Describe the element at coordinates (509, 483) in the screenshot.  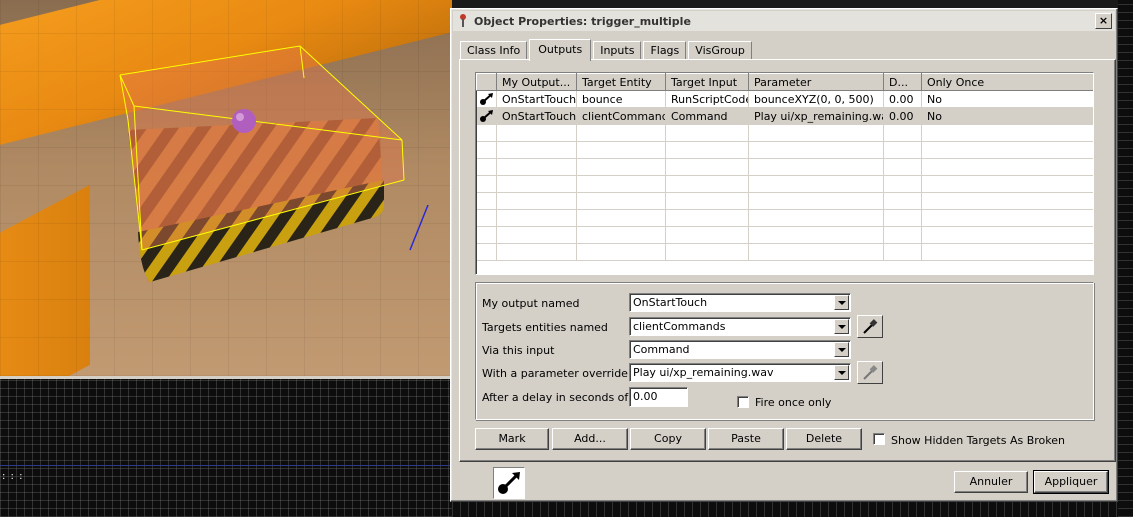
I see `output-entity-icon` at that location.